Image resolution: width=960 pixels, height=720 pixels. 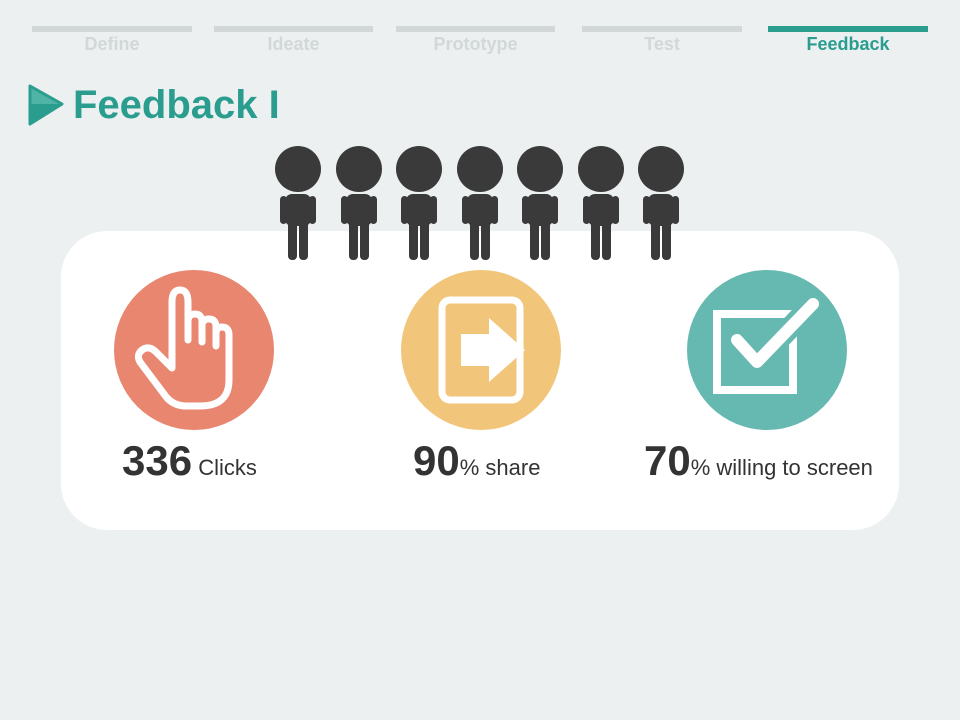 What do you see at coordinates (475, 44) in the screenshot?
I see `stage-label: Prototype` at bounding box center [475, 44].